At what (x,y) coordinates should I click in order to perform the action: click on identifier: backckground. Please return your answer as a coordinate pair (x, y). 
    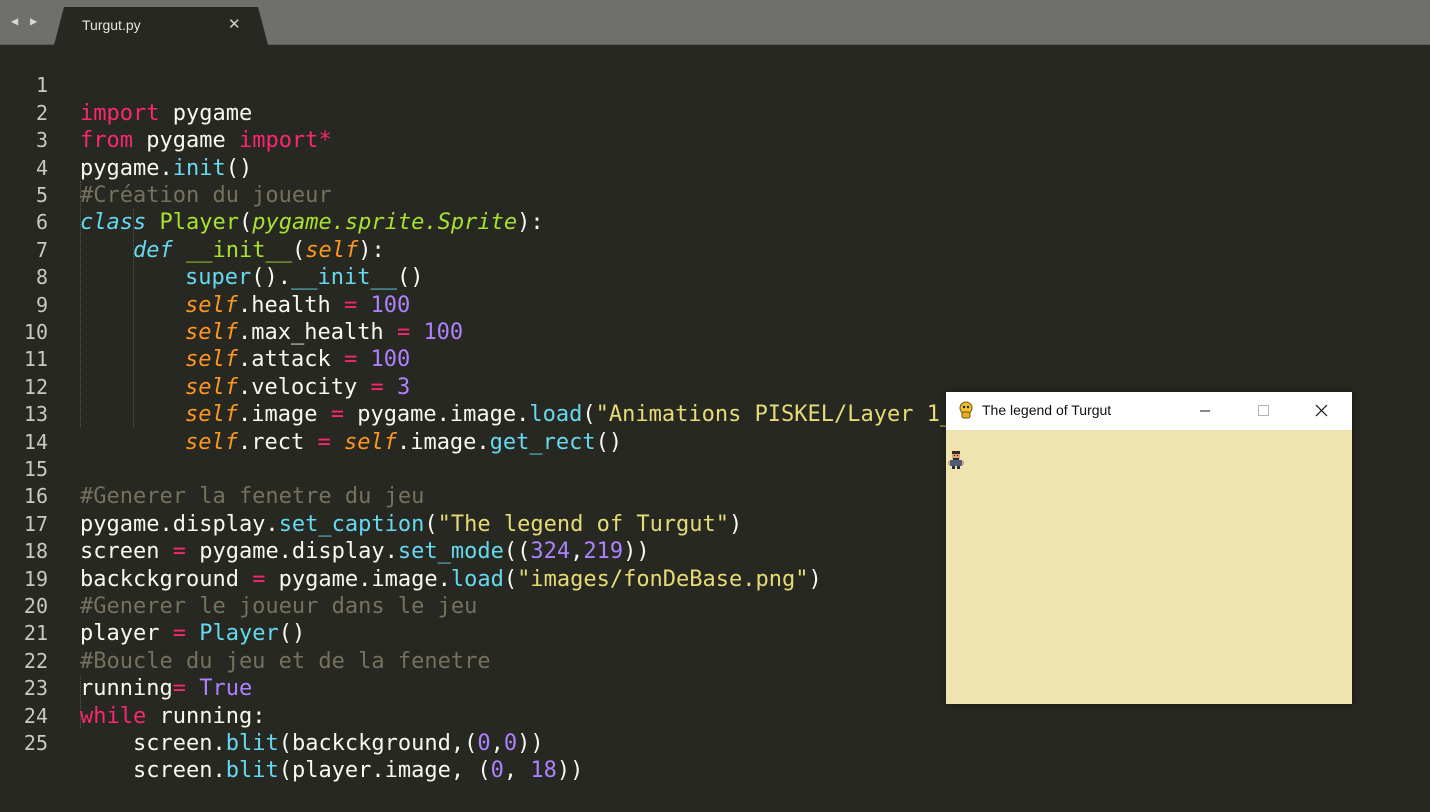
    Looking at the image, I should click on (166, 579).